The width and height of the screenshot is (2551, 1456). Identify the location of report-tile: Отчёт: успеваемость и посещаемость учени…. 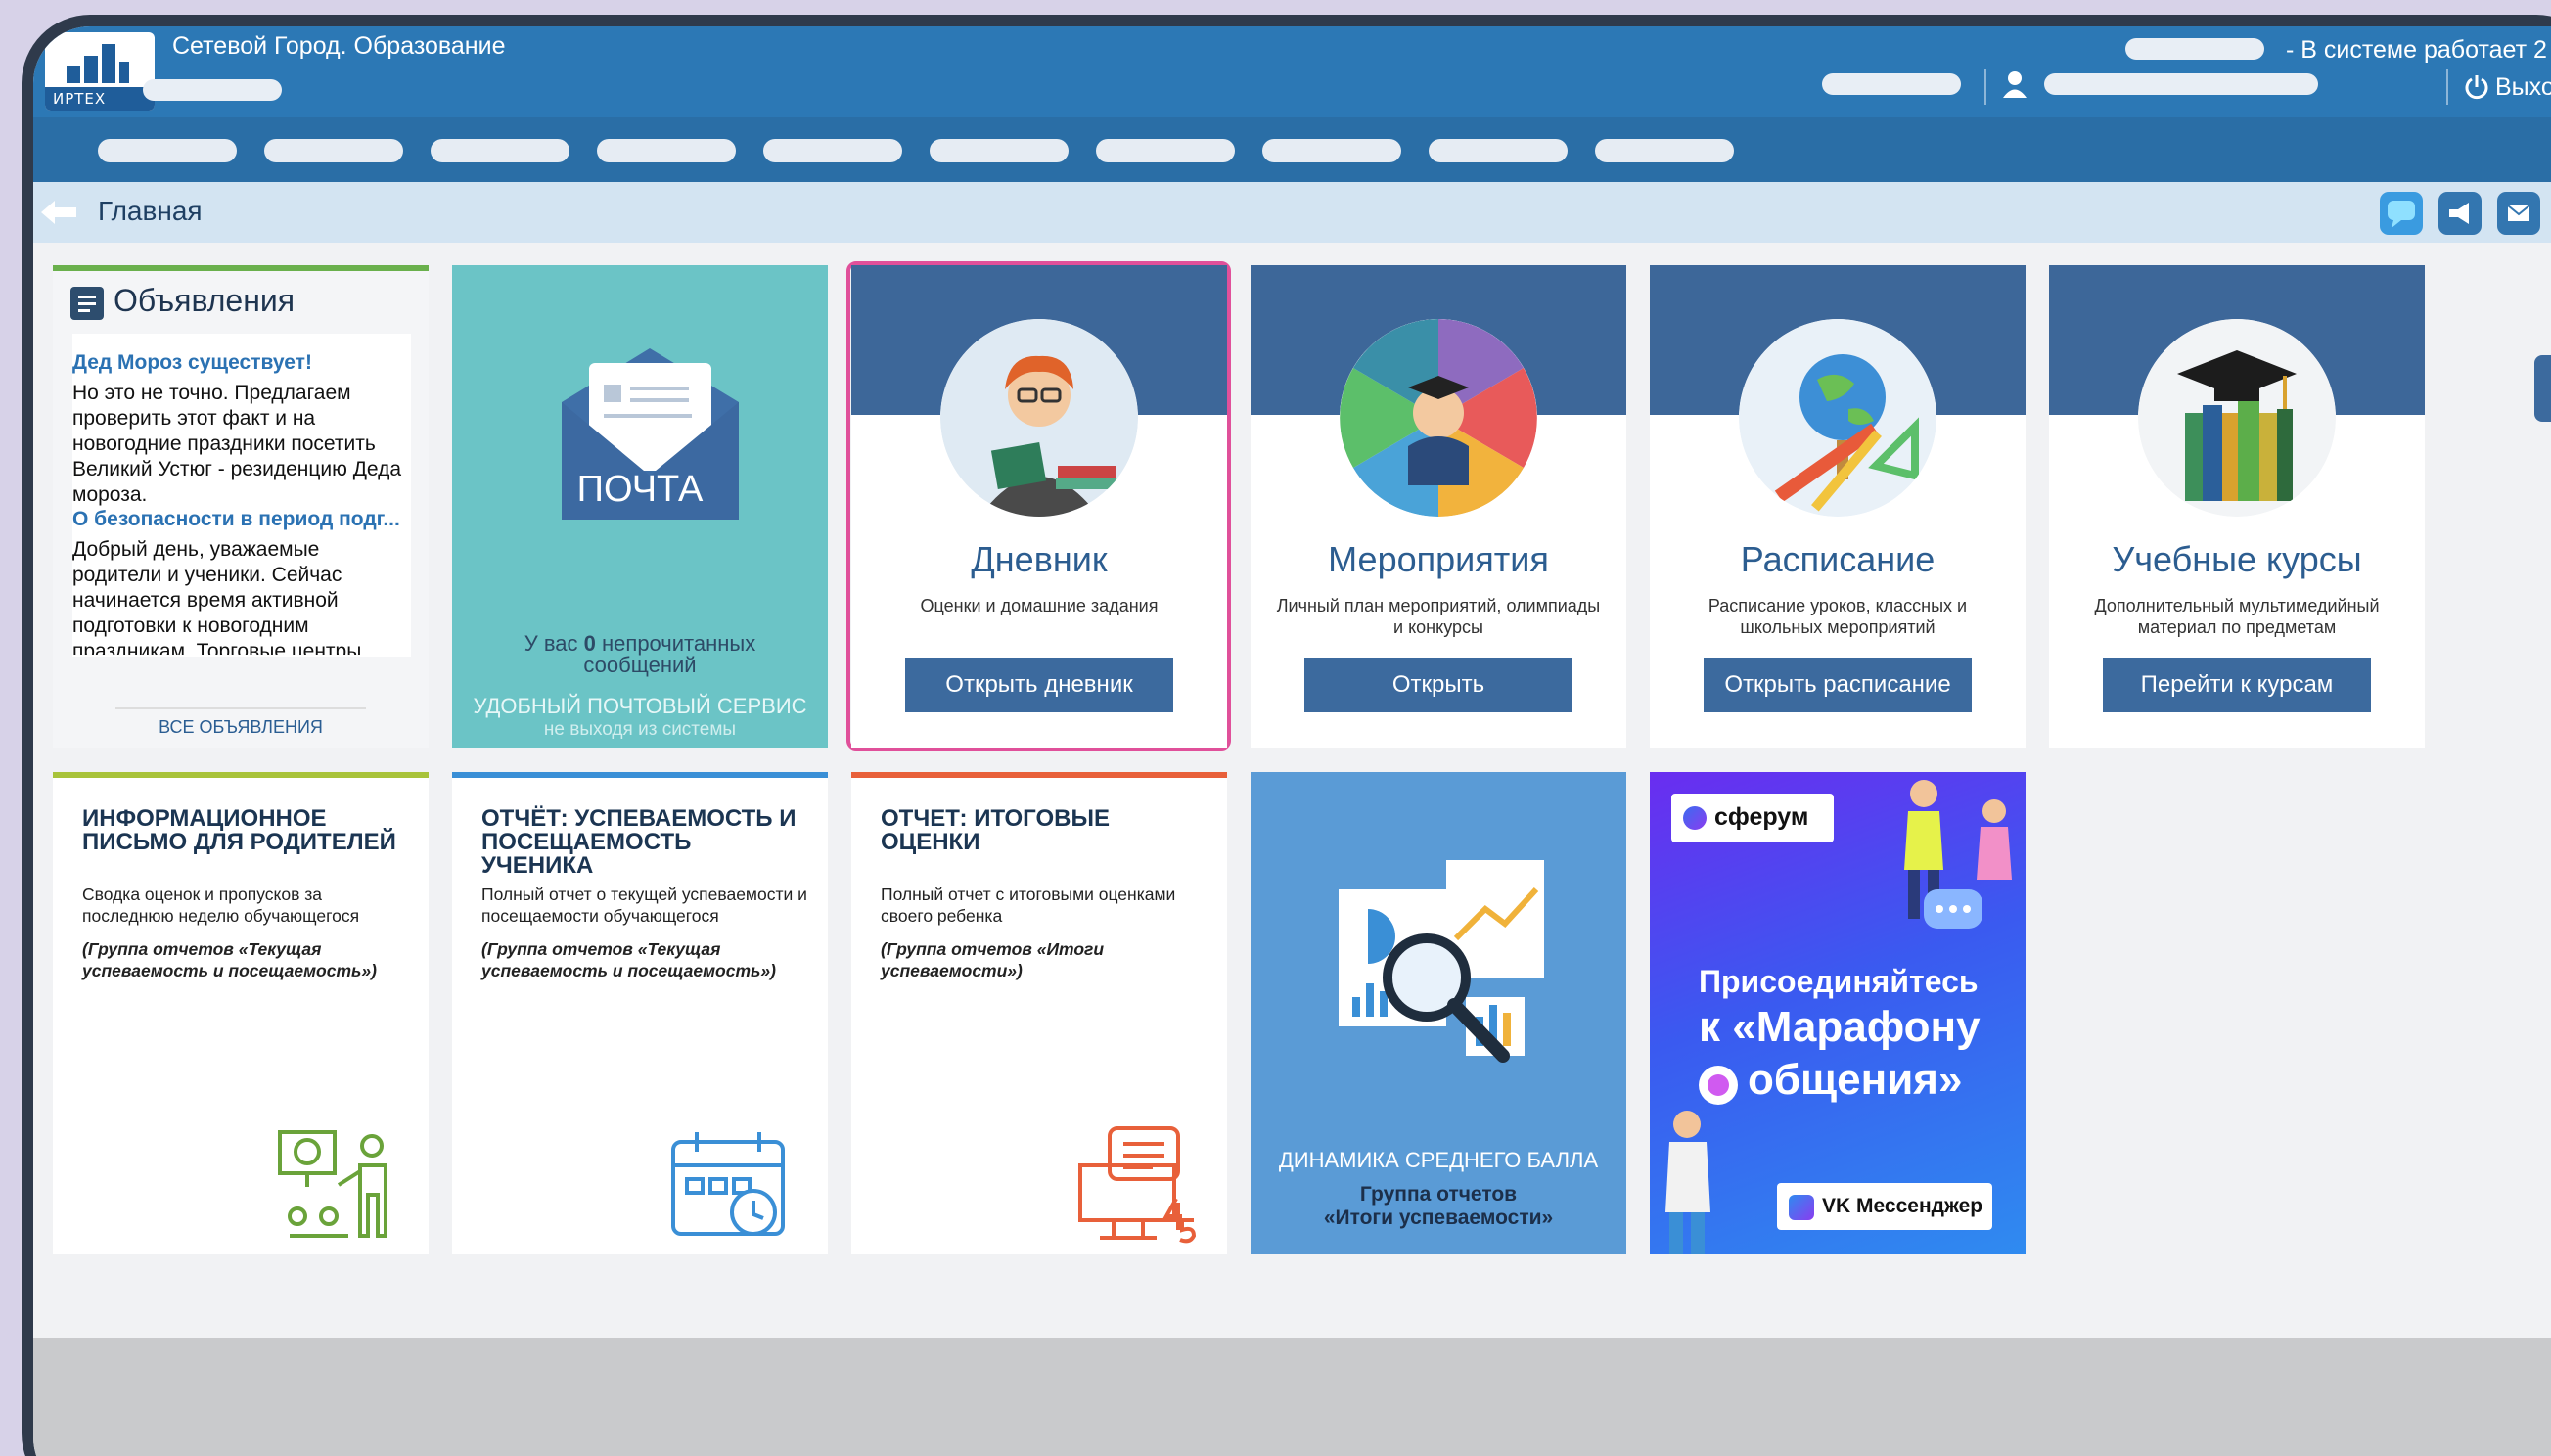
(640, 1013).